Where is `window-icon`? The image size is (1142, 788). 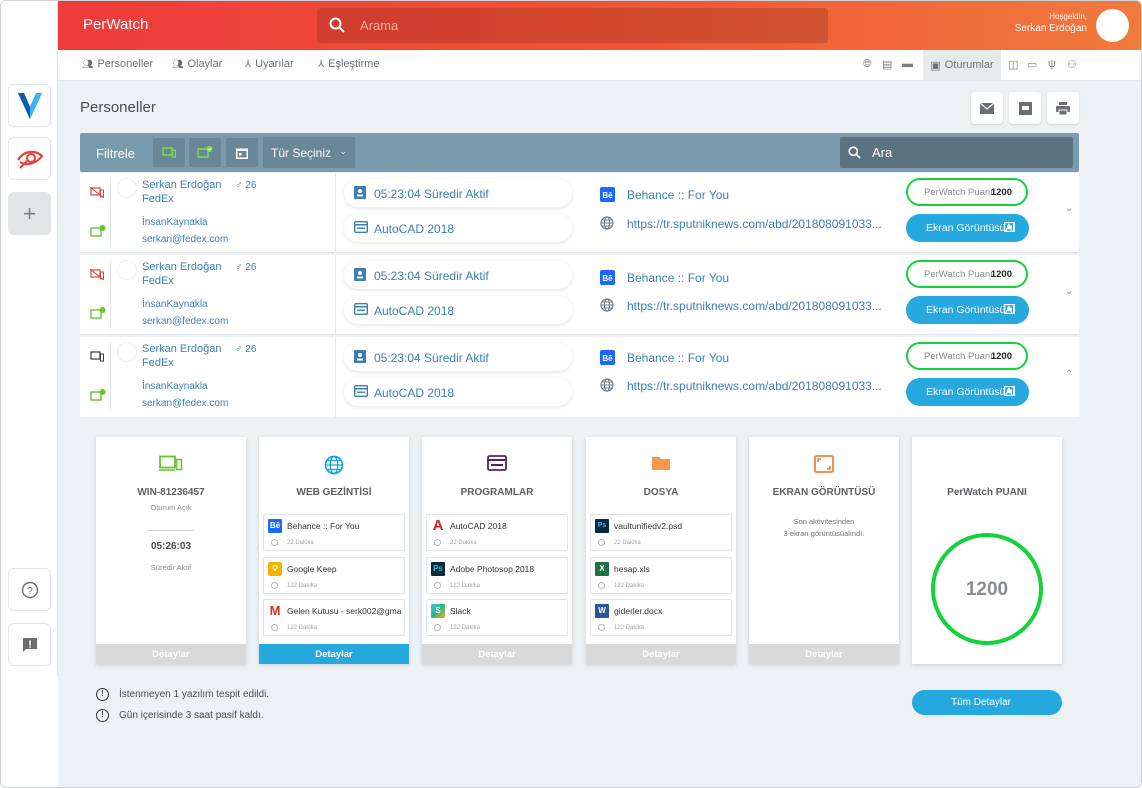 window-icon is located at coordinates (497, 465).